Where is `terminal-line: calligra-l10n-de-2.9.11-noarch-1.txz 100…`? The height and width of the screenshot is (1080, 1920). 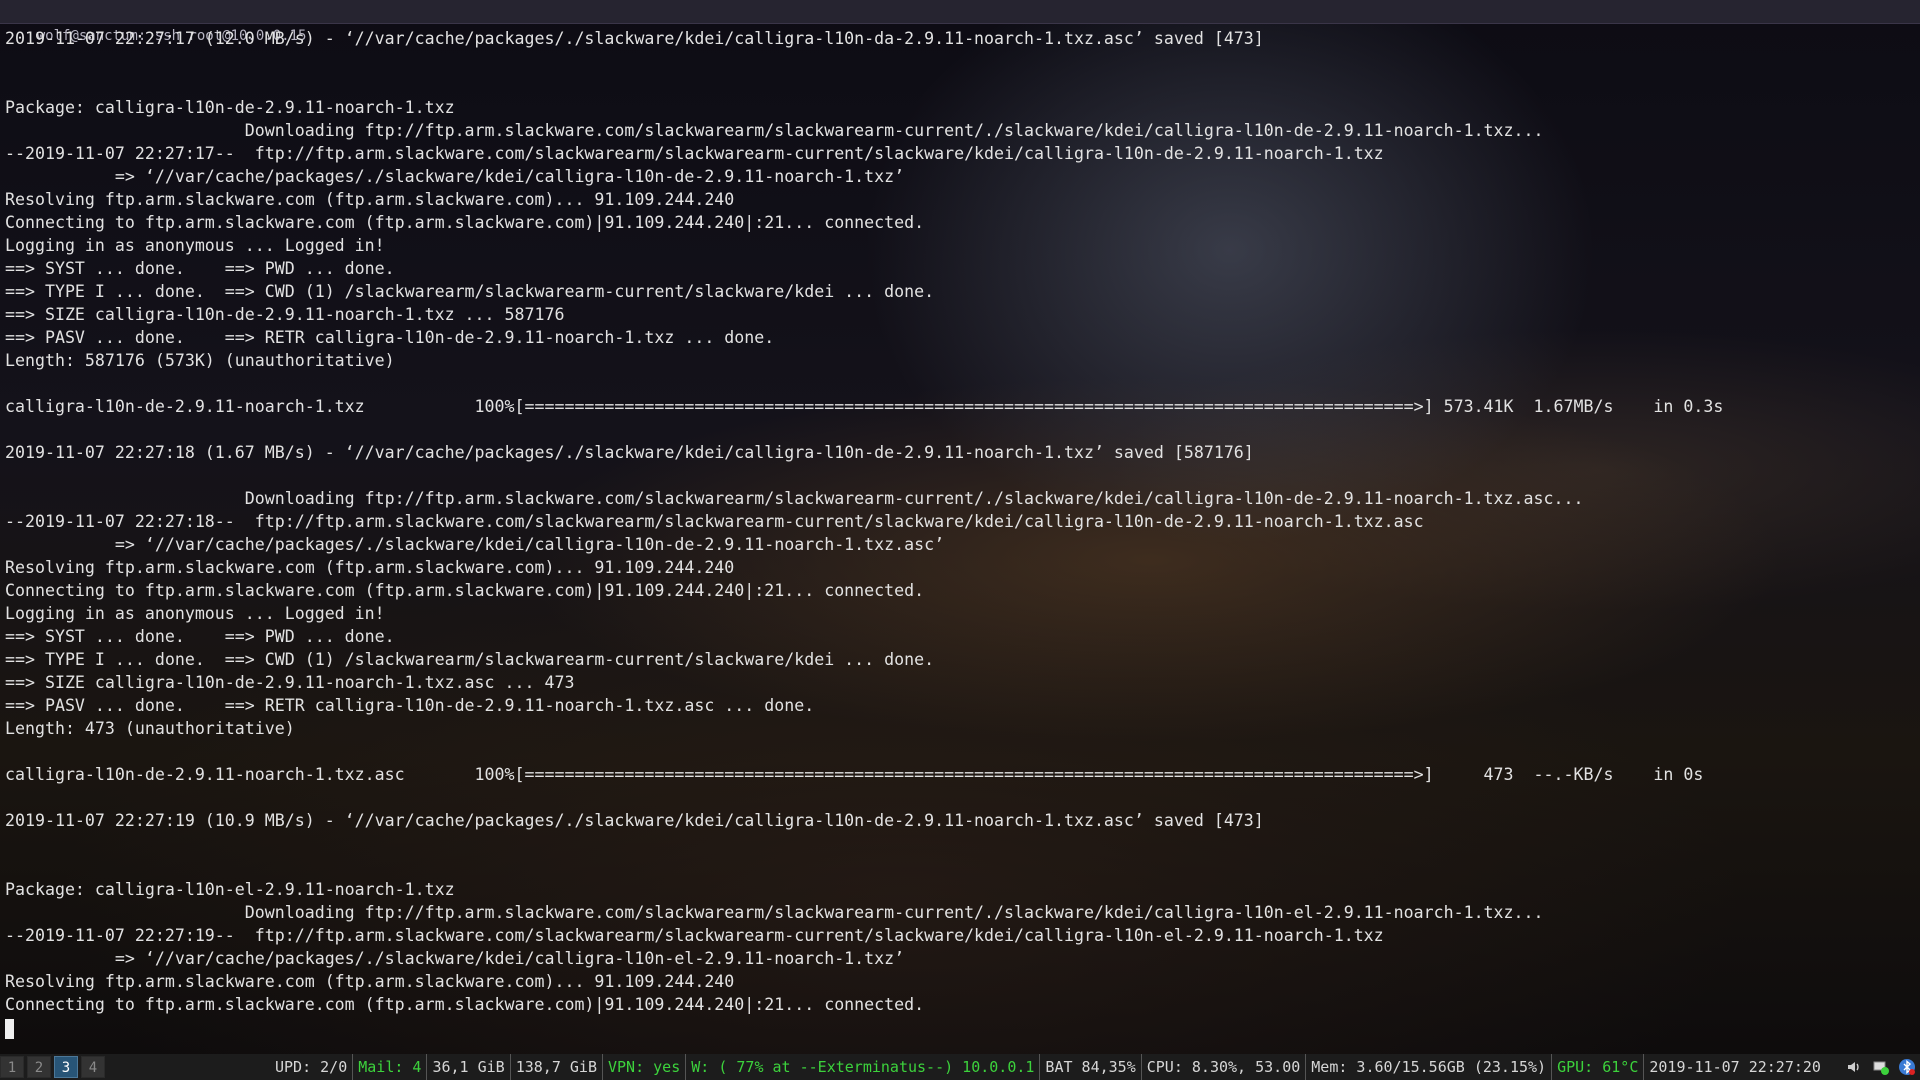 terminal-line: calligra-l10n-de-2.9.11-noarch-1.txz 100… is located at coordinates (864, 406).